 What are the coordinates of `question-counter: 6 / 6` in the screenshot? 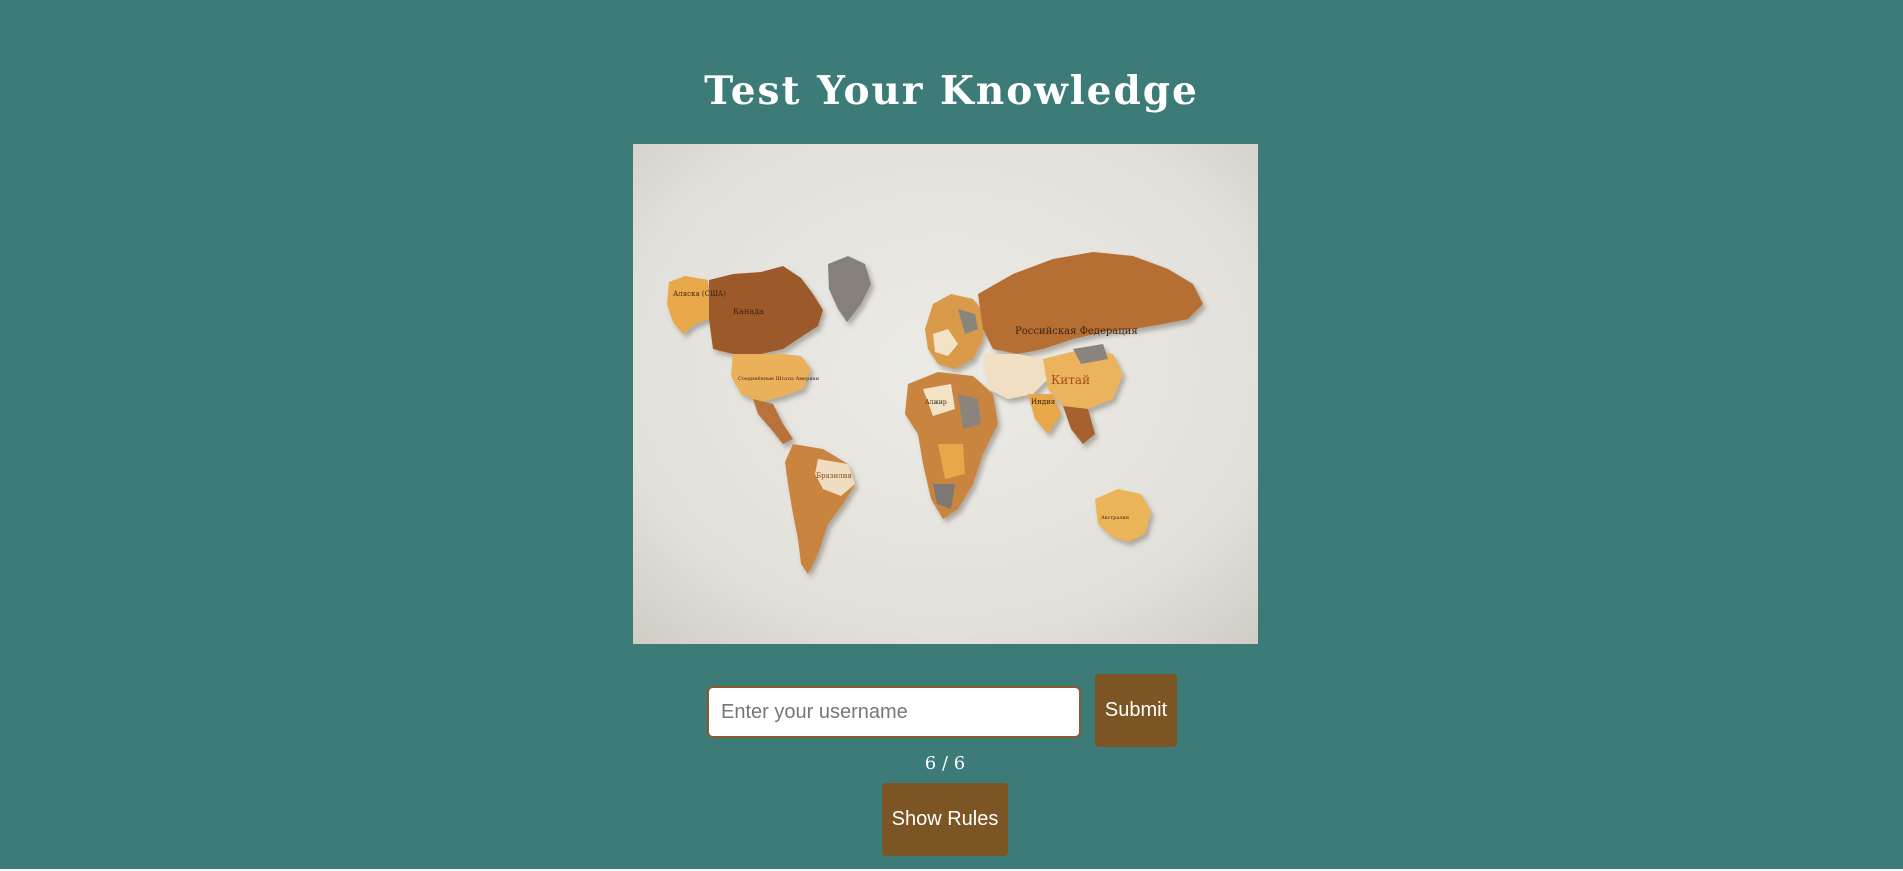 It's located at (945, 763).